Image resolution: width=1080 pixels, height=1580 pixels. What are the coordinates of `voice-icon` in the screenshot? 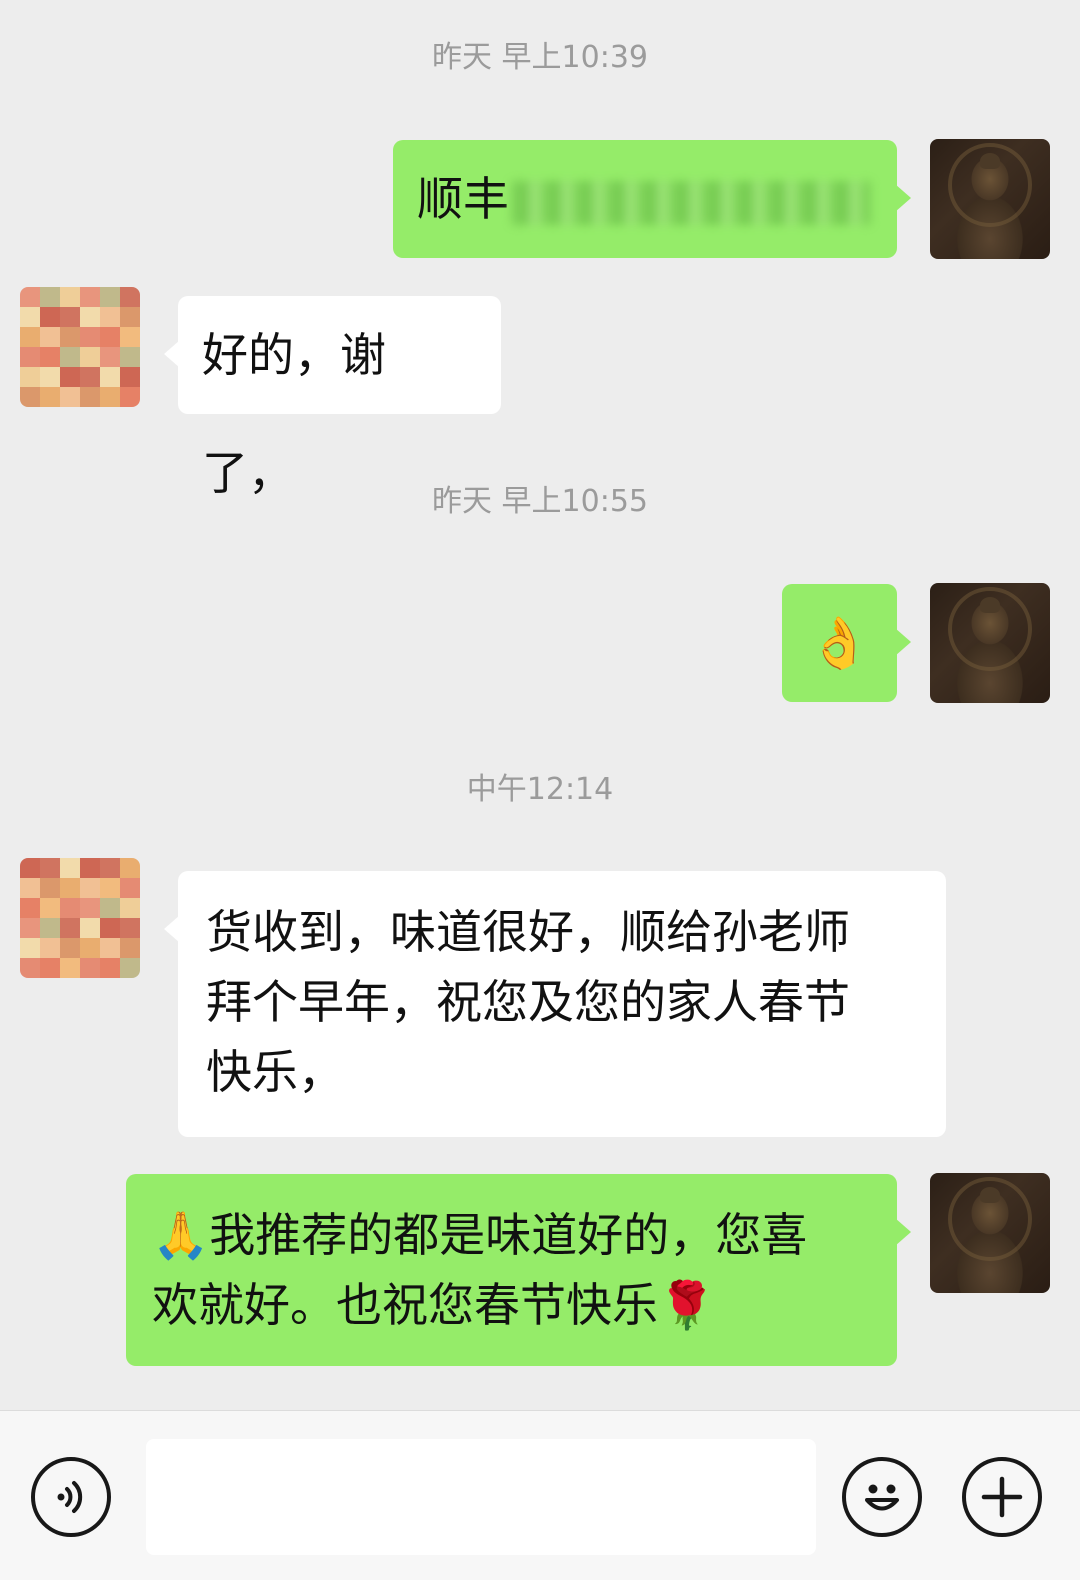 It's located at (70, 1497).